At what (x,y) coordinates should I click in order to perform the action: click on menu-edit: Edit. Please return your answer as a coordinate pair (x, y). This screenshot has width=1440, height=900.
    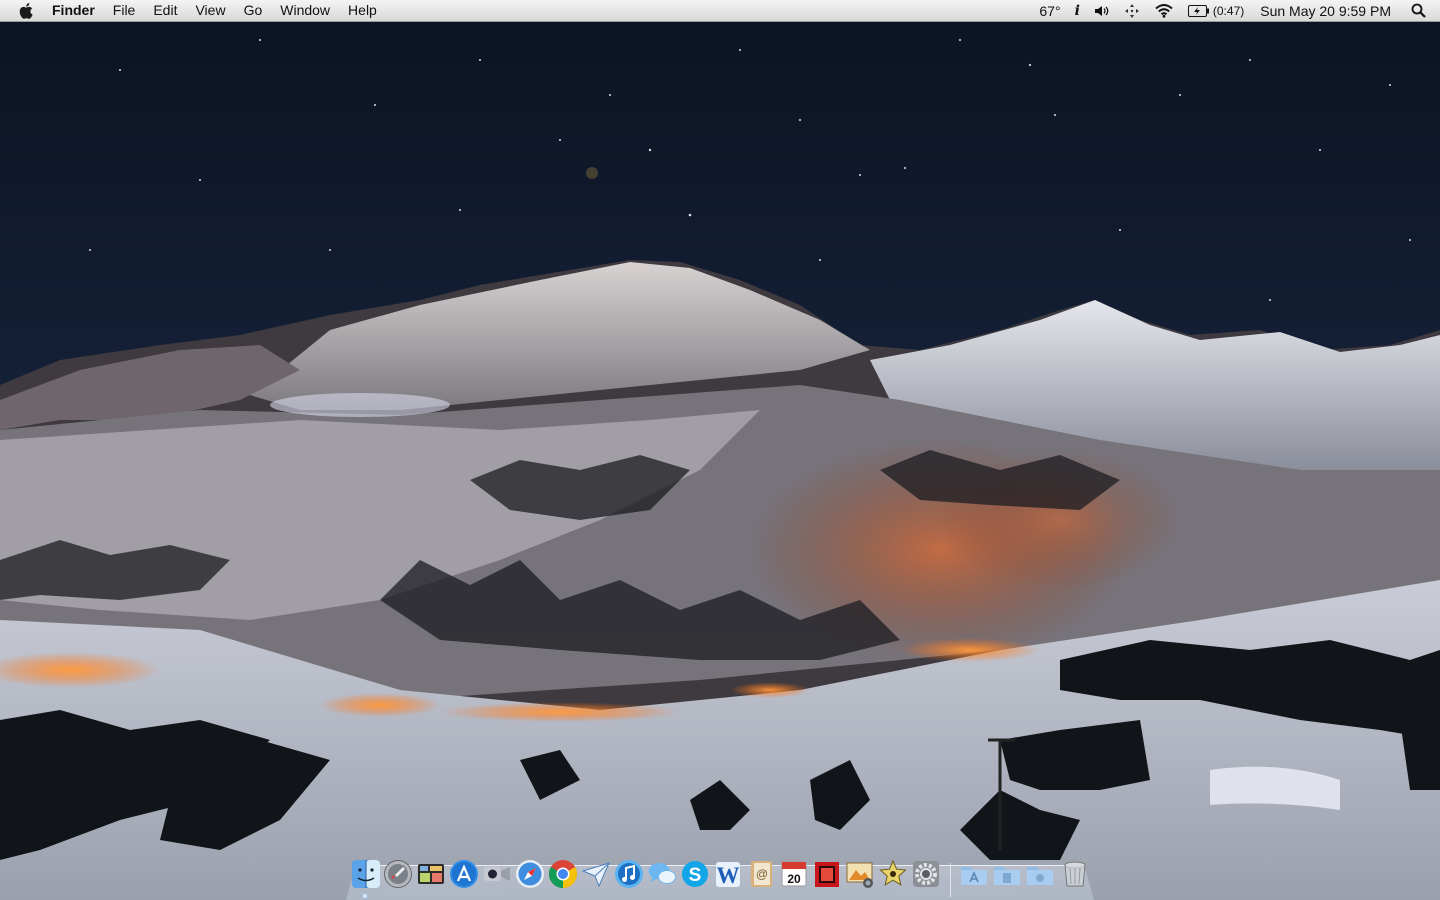
    Looking at the image, I should click on (165, 10).